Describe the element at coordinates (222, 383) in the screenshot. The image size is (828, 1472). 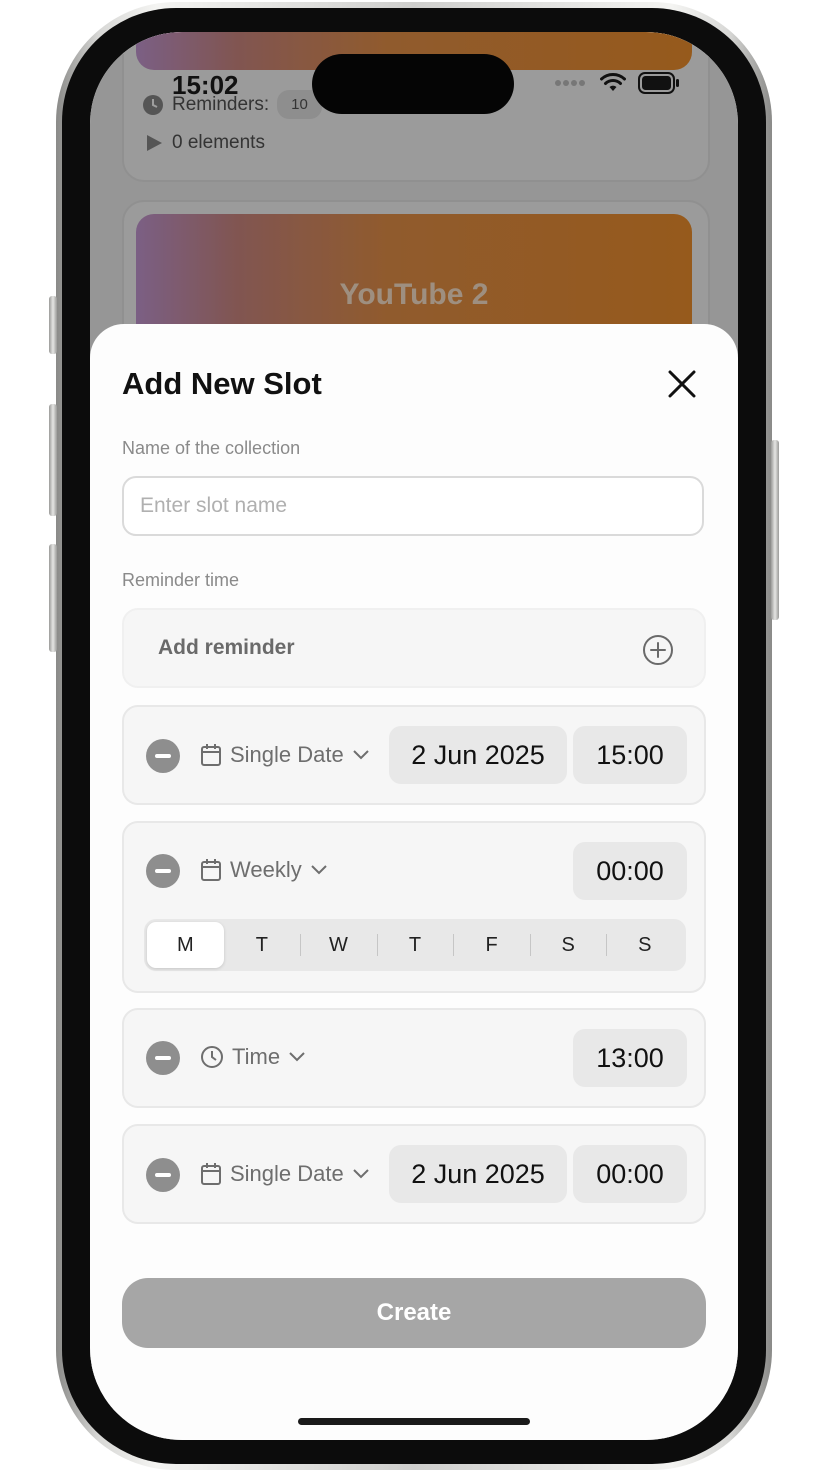
I see `sheet-title: Add New Slot` at that location.